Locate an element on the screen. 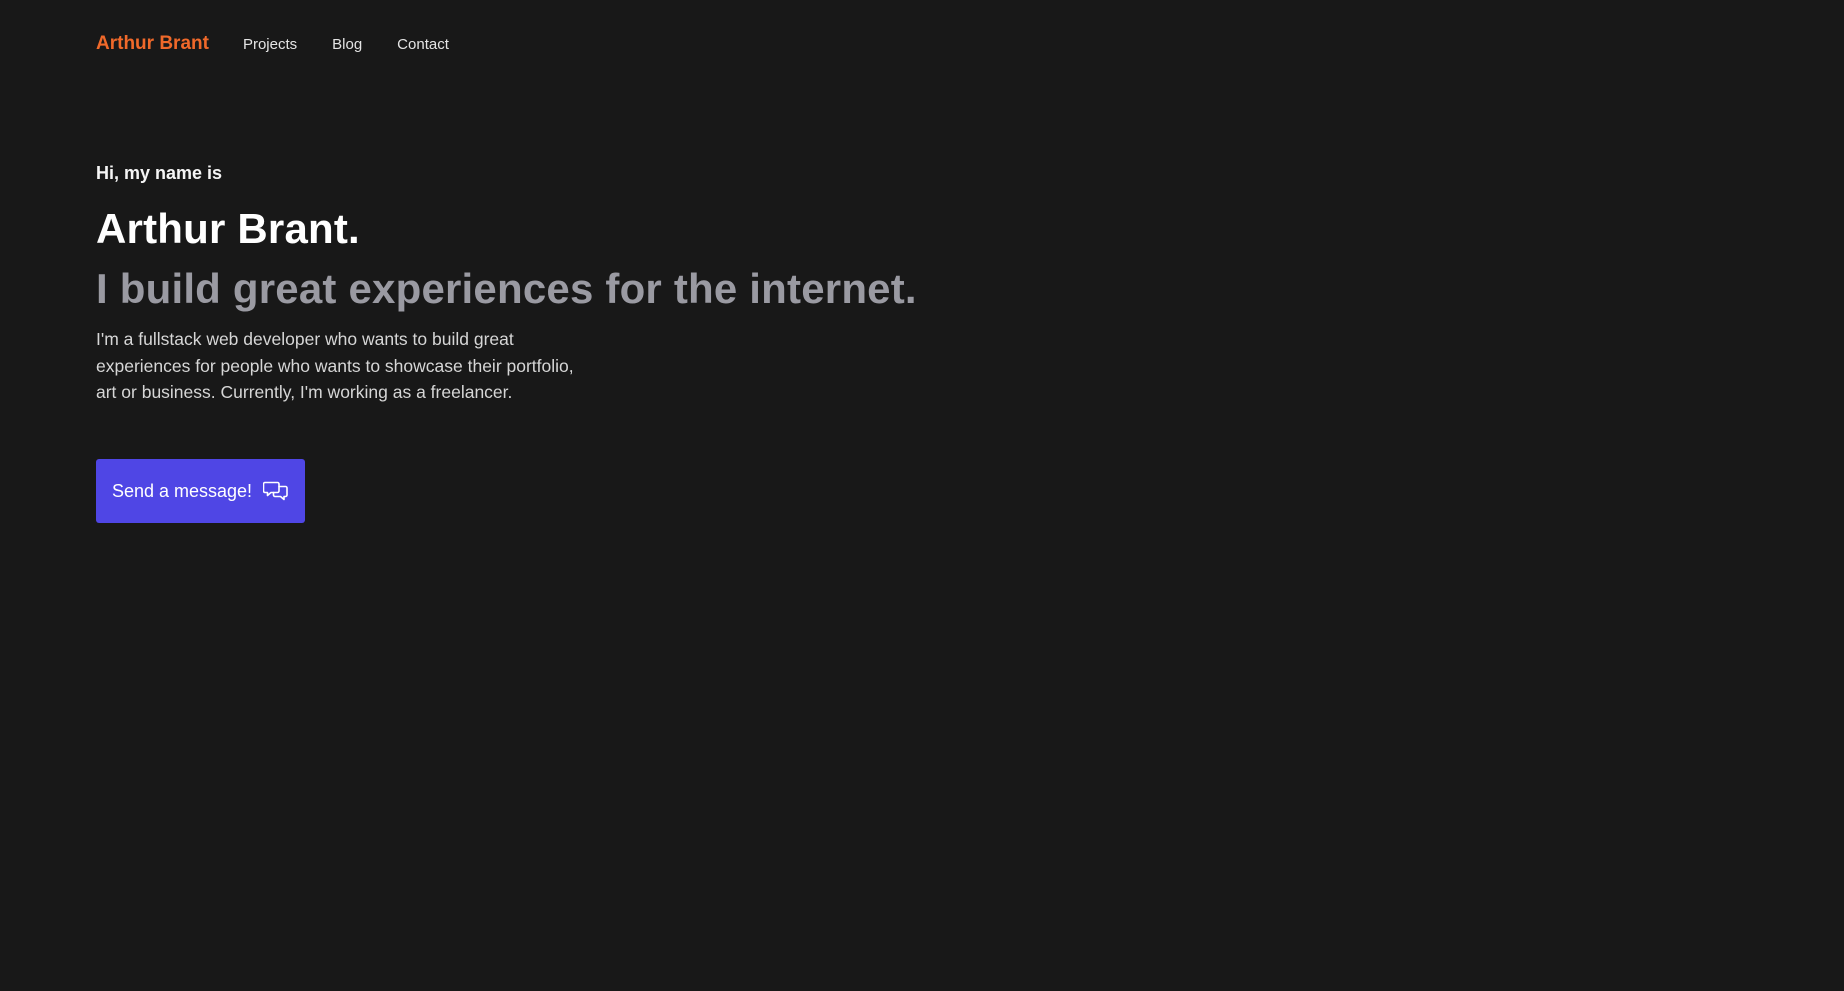  nav-link-projects: Projects is located at coordinates (270, 44).